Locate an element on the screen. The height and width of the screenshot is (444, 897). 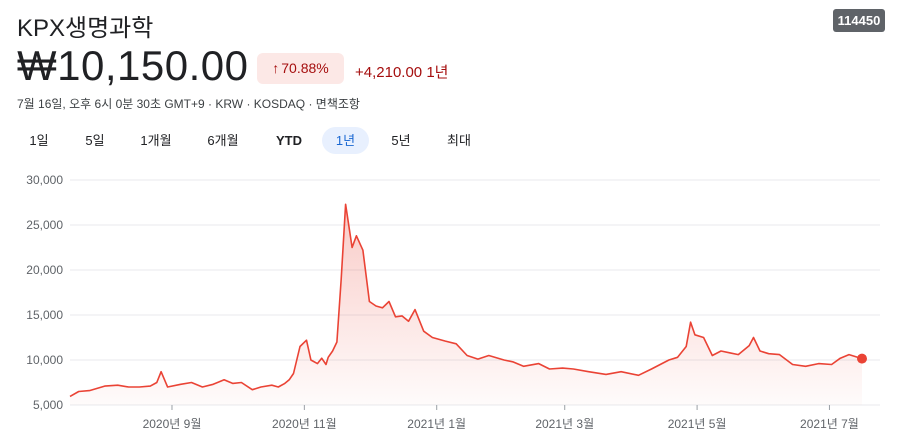
y-tick-label: 10,000 is located at coordinates (44, 360).